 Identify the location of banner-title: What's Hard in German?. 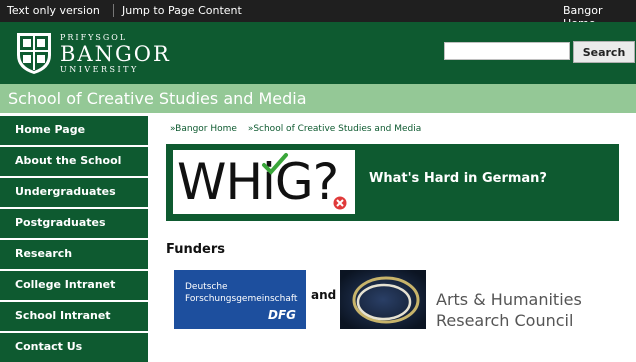
(458, 178).